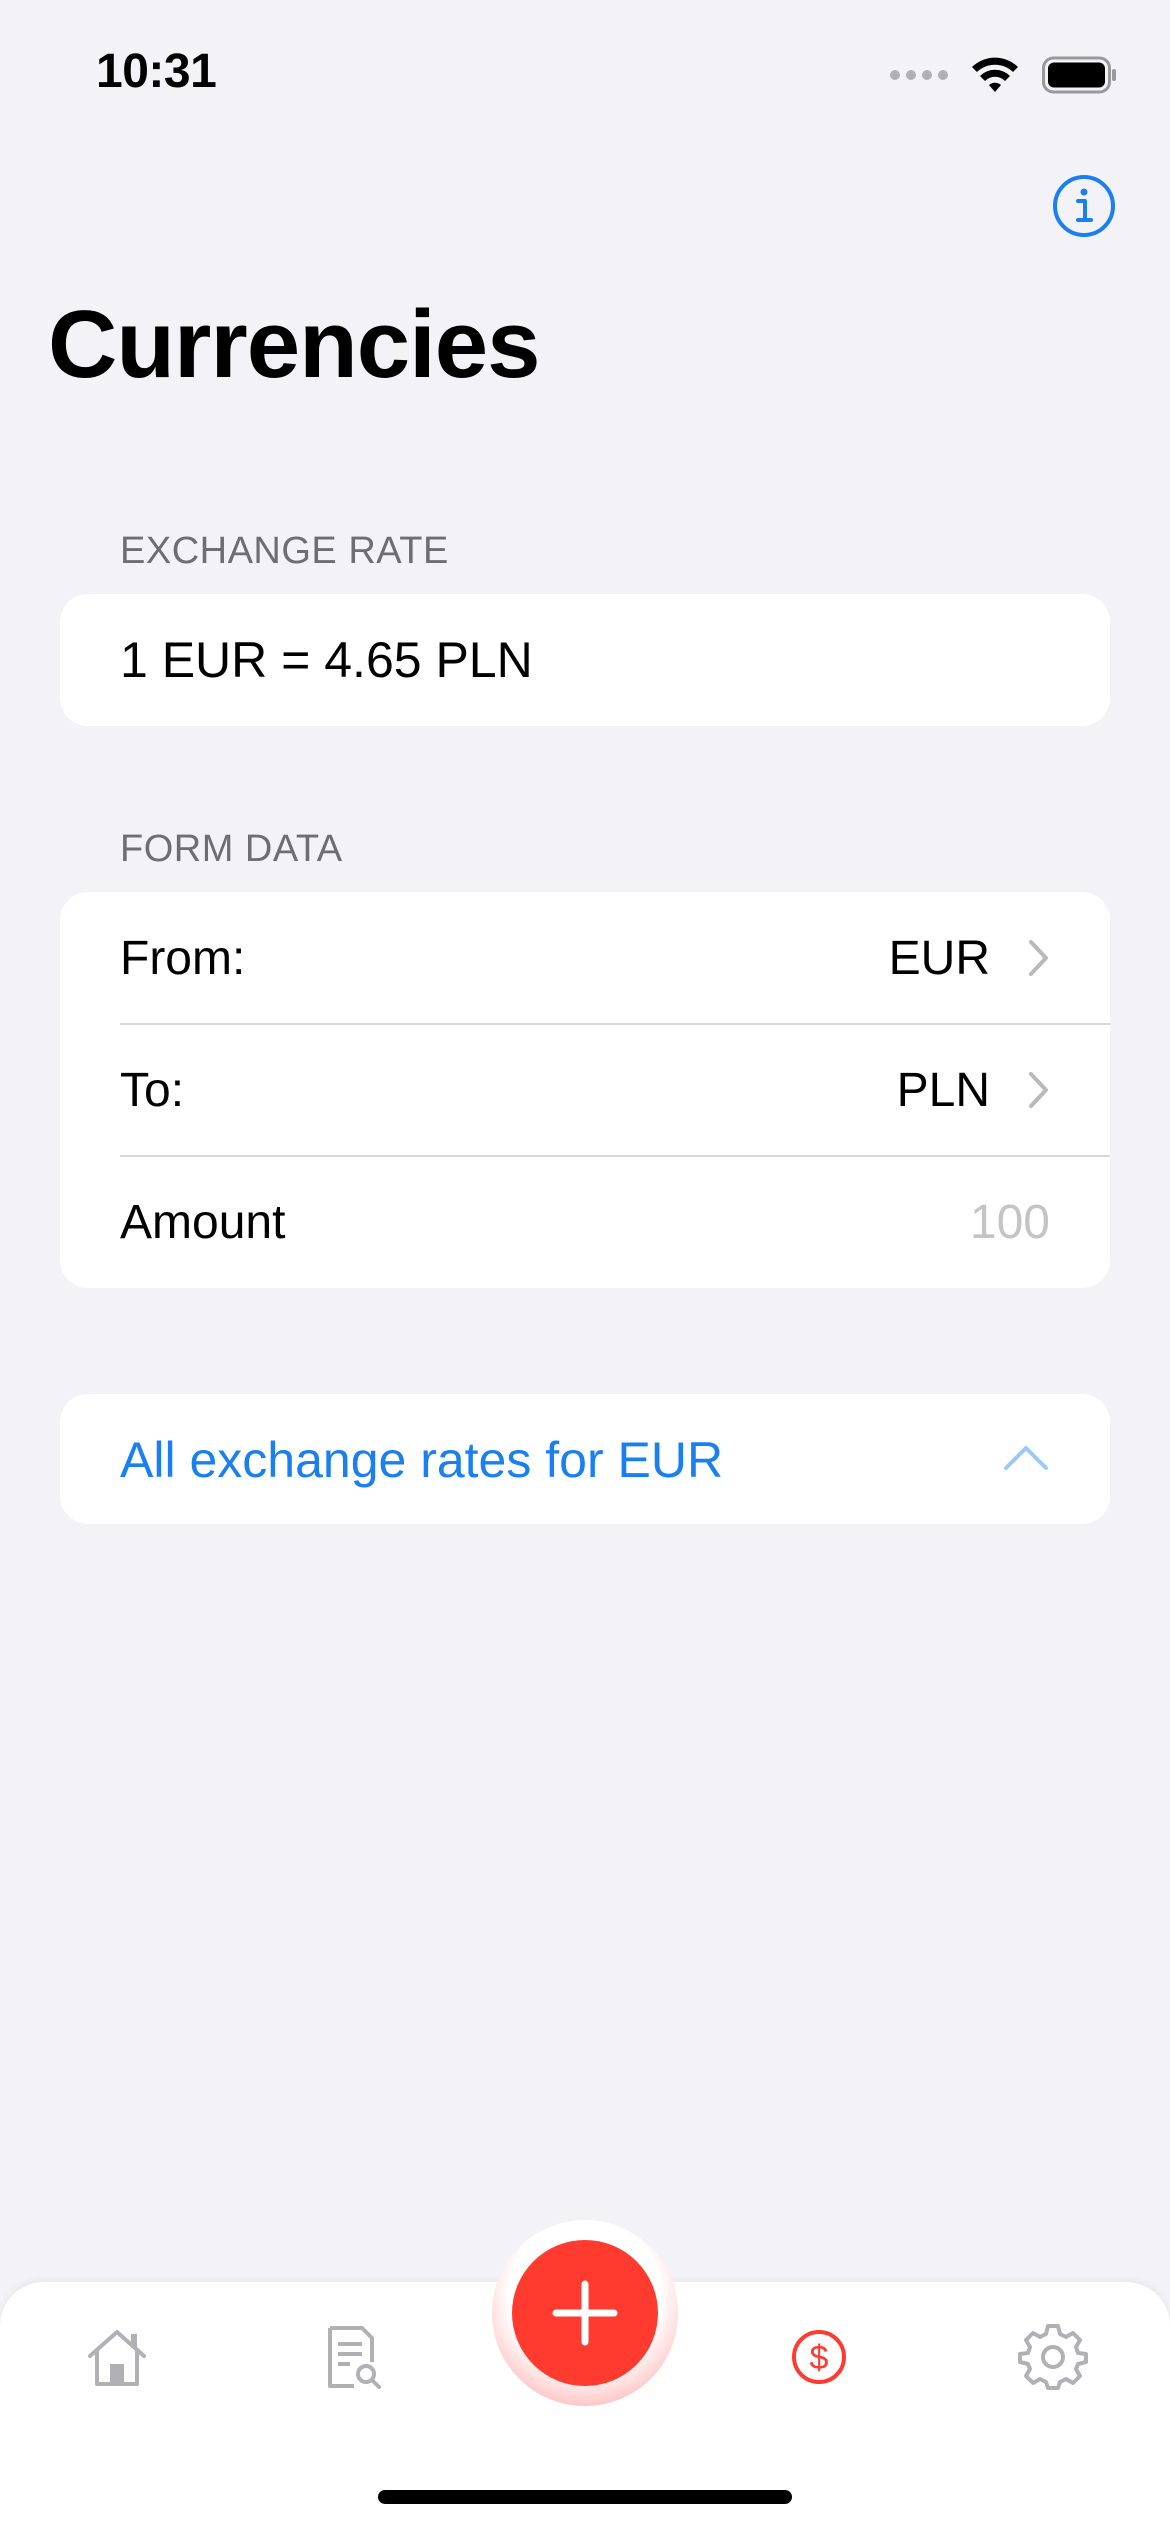 Image resolution: width=1170 pixels, height=2532 pixels. I want to click on gear-icon, so click(1053, 2357).